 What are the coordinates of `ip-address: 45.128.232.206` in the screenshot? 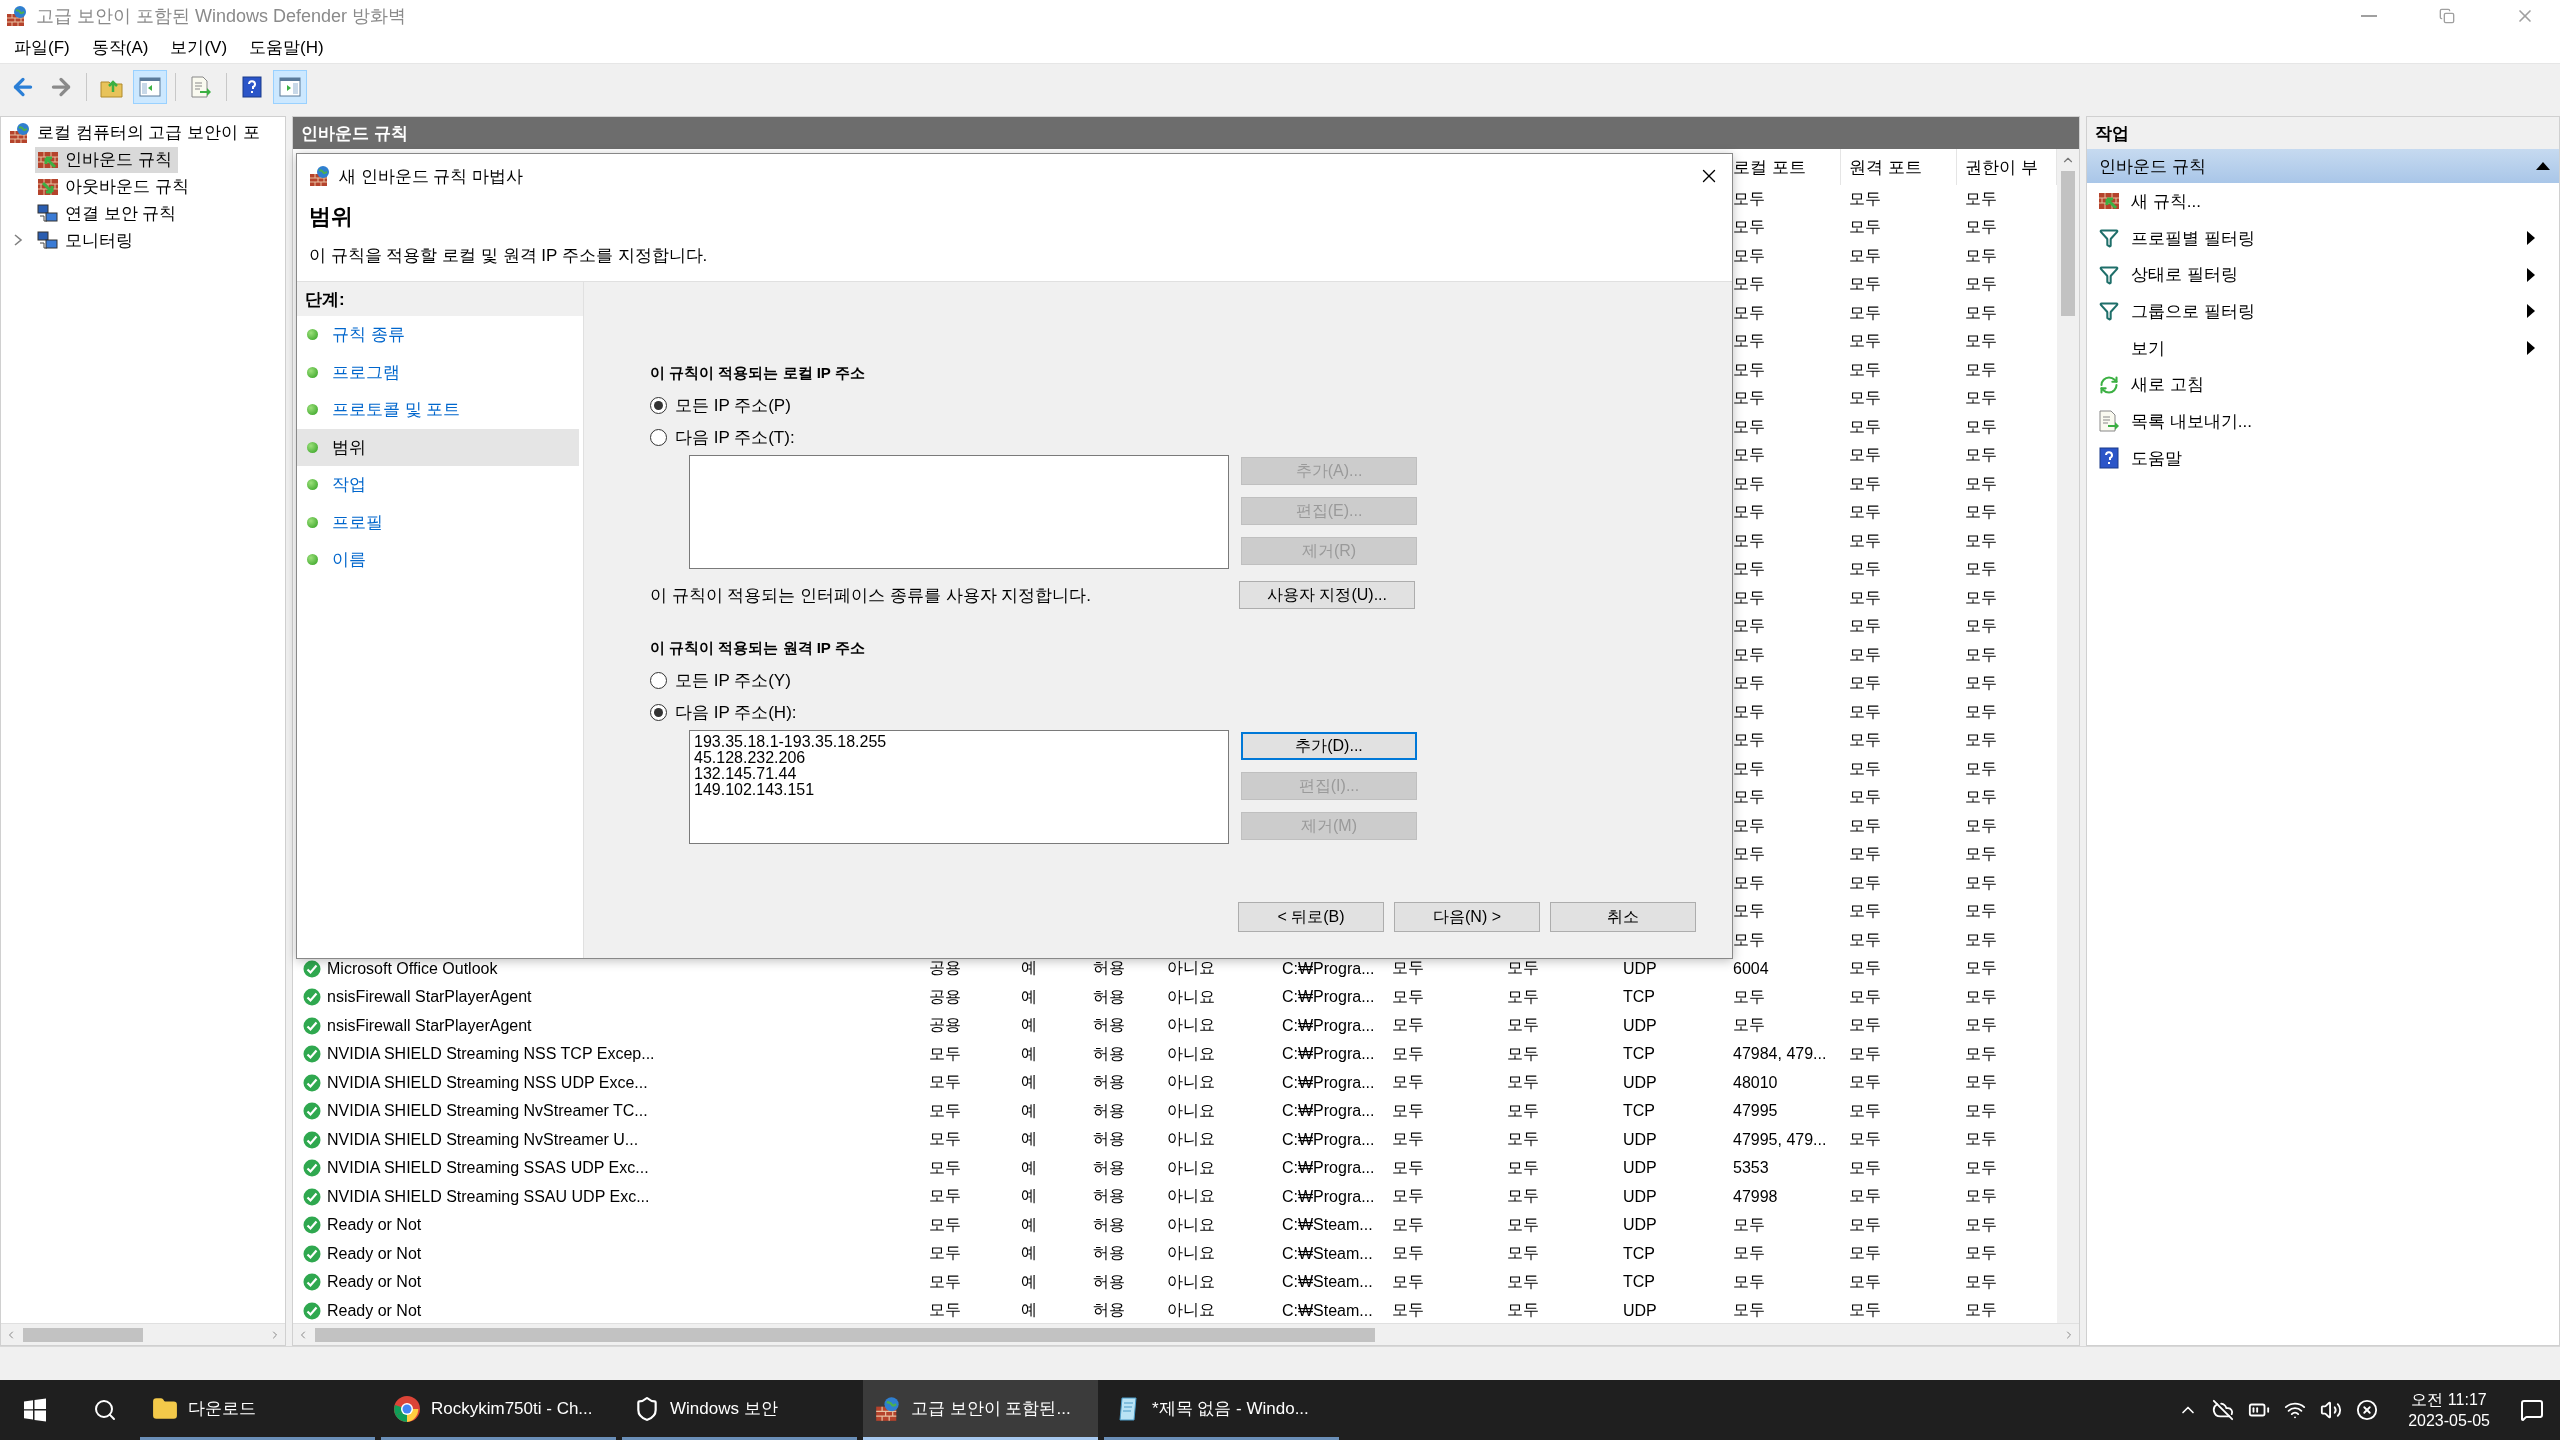 It's located at (959, 758).